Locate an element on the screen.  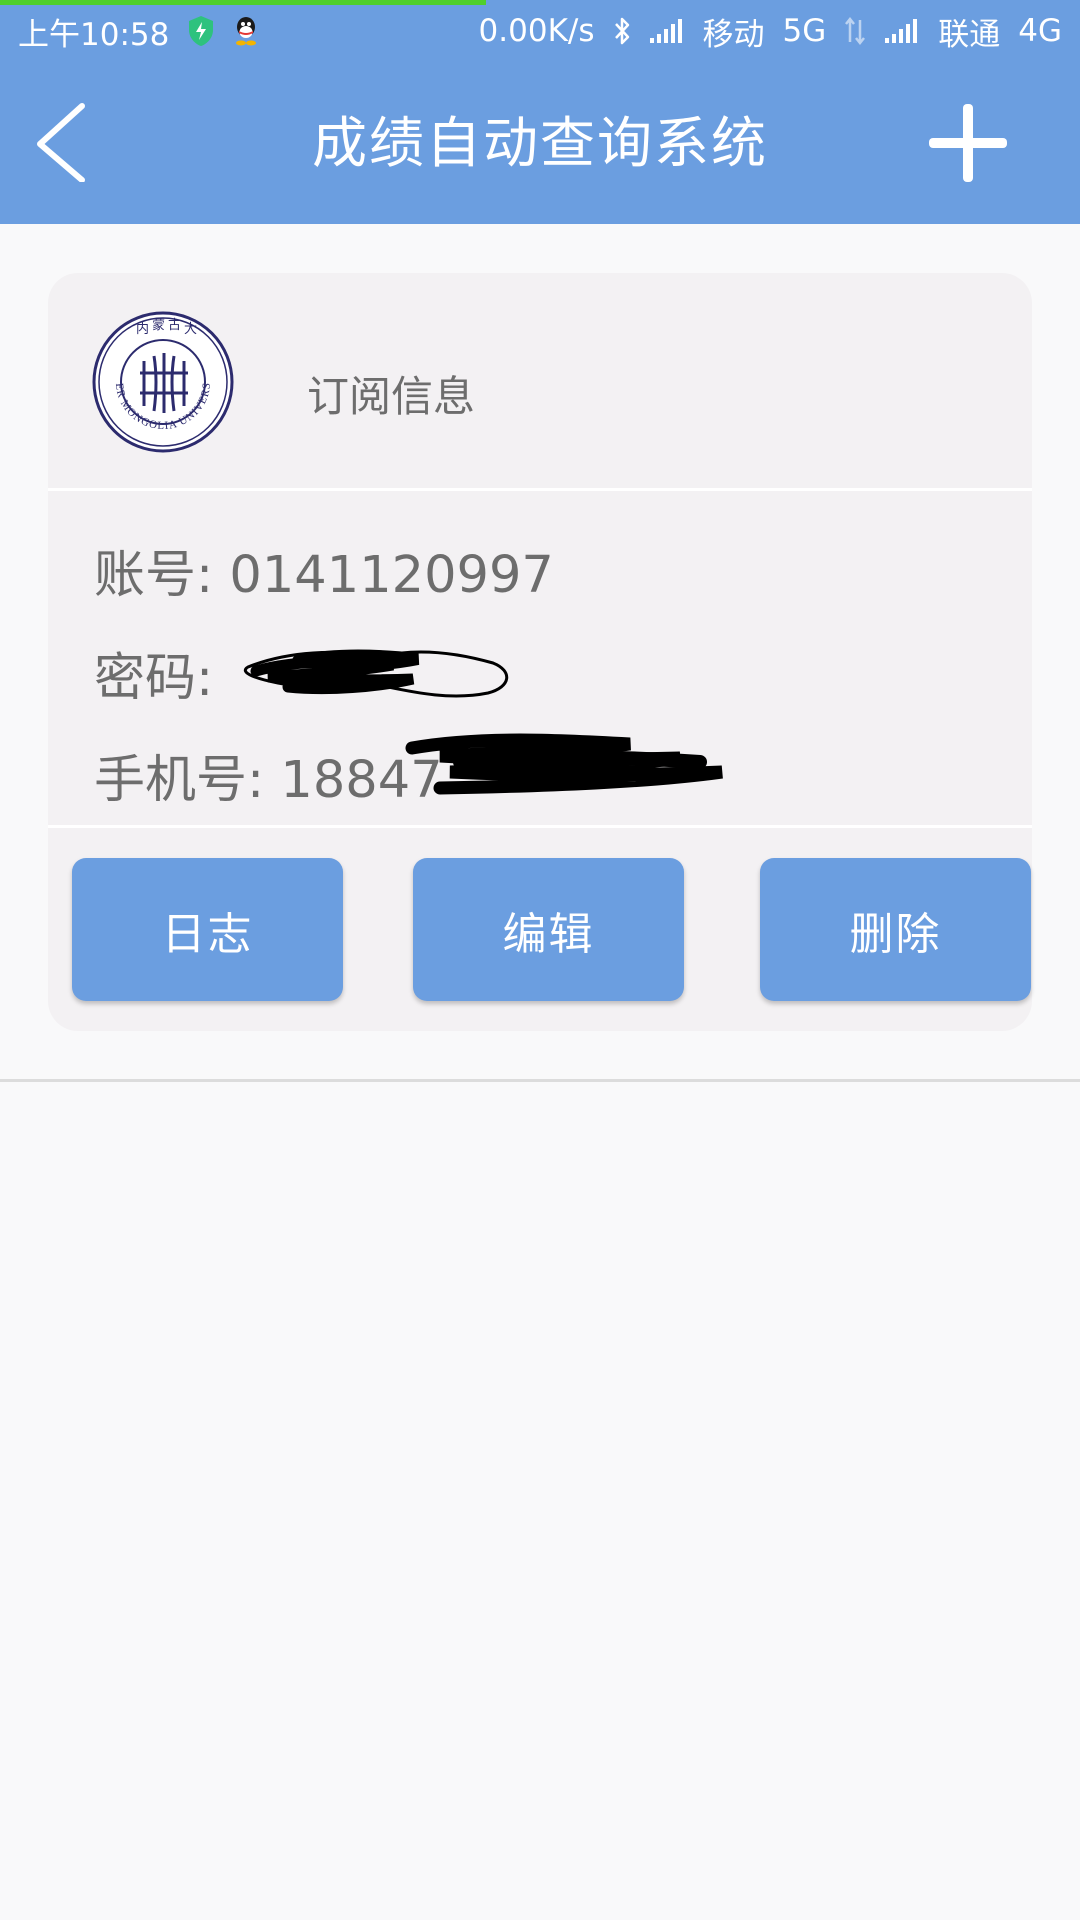
app-bar: 成绩自动查询系统 is located at coordinates (540, 143).